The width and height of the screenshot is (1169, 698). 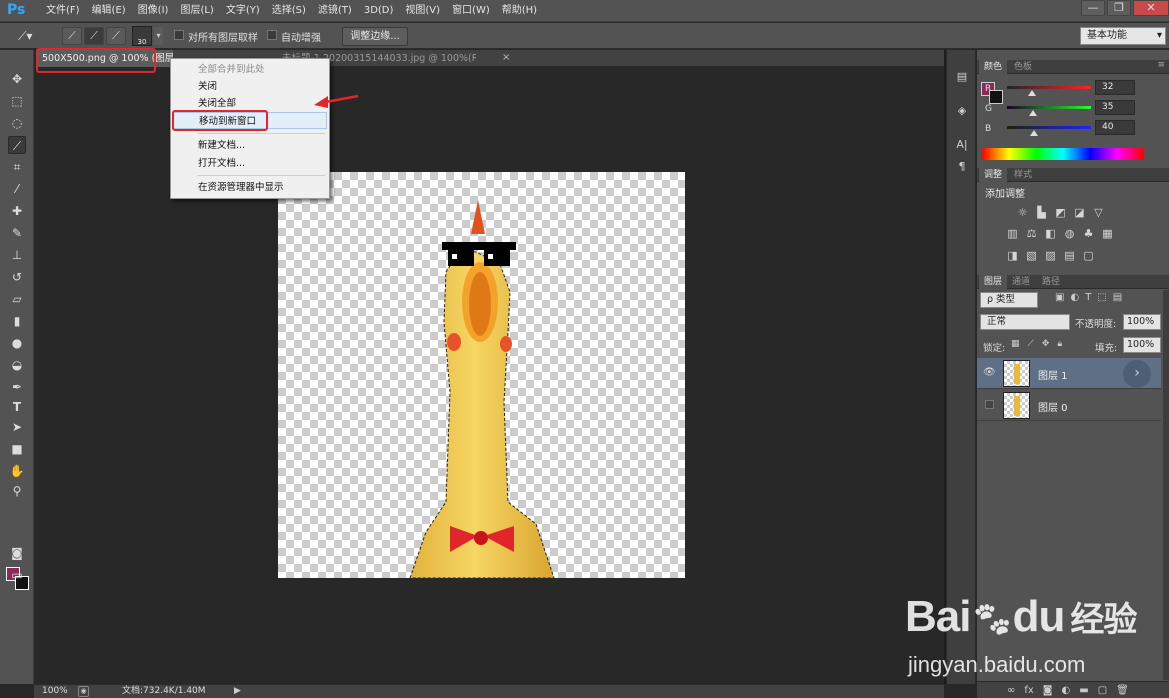 I want to click on brush-tool-icon: ✎, so click(x=17, y=233).